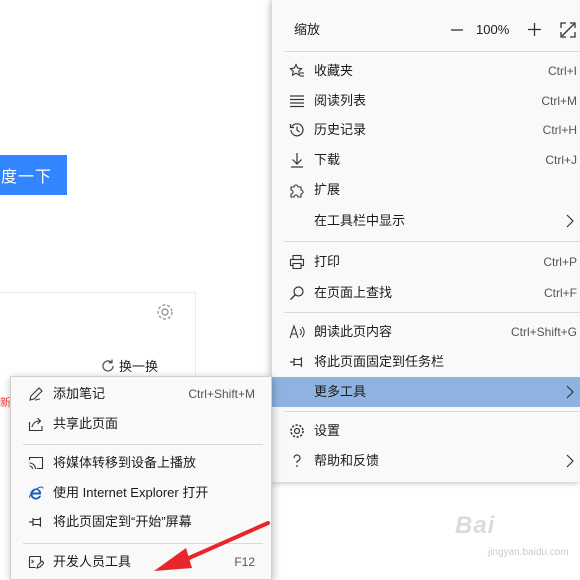 The height and width of the screenshot is (580, 580). I want to click on cast-icon, so click(36, 463).